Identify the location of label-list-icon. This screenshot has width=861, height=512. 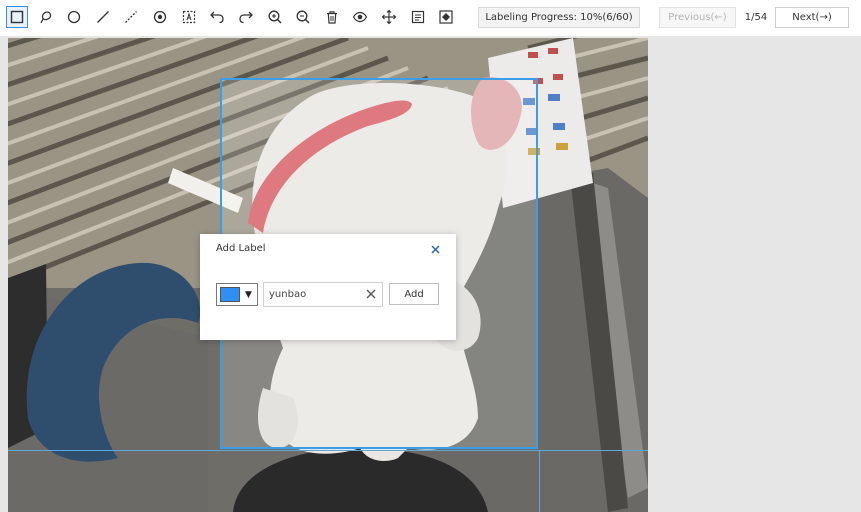
(418, 17).